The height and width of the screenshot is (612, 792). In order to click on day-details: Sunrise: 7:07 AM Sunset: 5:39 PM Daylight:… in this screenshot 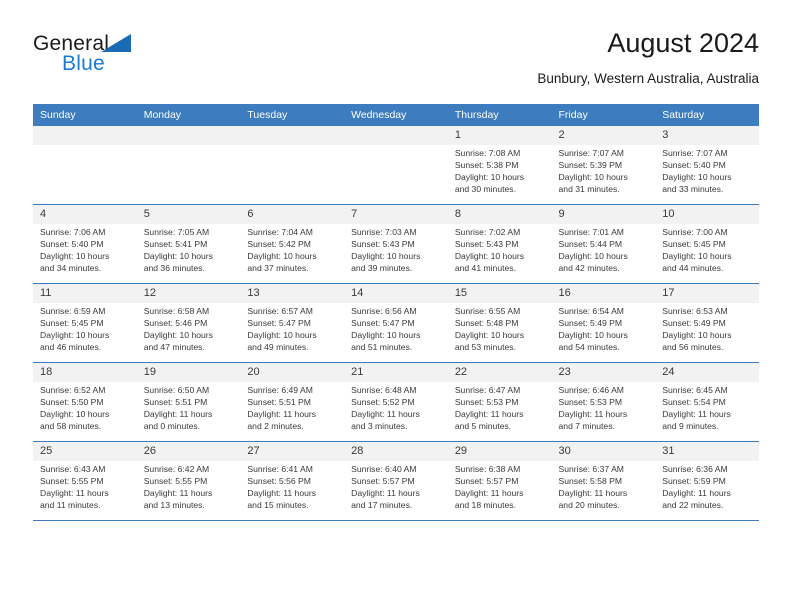, I will do `click(604, 170)`.